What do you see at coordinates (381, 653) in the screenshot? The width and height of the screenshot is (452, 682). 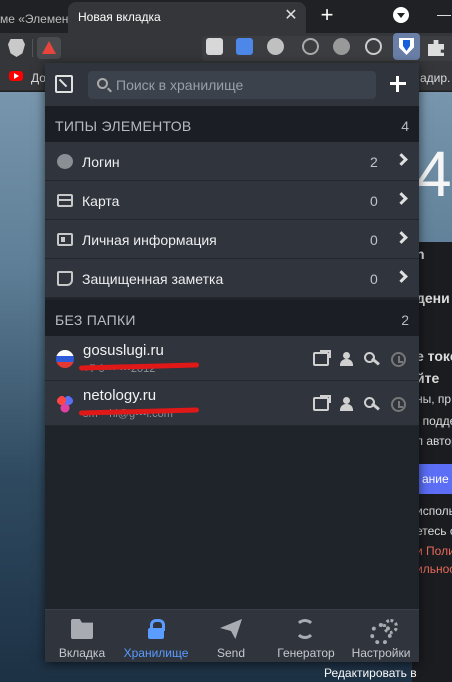 I see `tab-label: Настройки` at bounding box center [381, 653].